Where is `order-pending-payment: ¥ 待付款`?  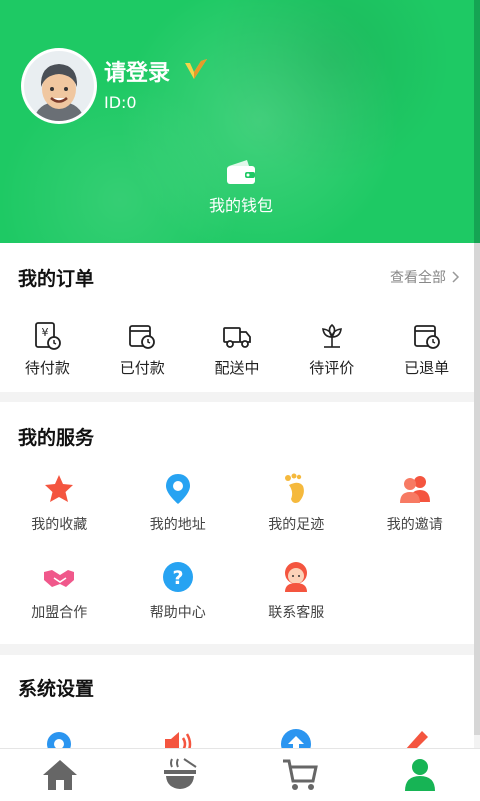
order-pending-payment: ¥ 待付款 is located at coordinates (47, 349).